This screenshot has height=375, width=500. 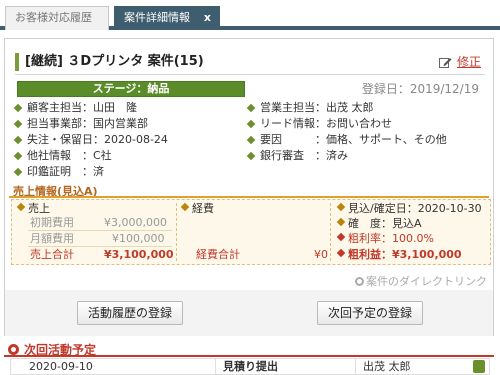 What do you see at coordinates (157, 17) in the screenshot?
I see `tab-deal-detail-label: 案件詳細情報` at bounding box center [157, 17].